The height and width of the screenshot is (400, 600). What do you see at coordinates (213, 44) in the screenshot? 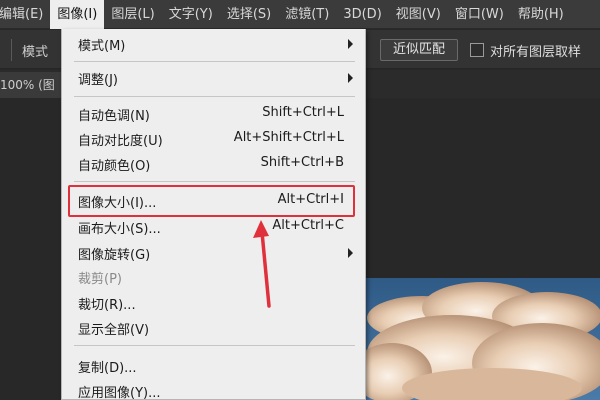
I see `menu-item-mode: 模式(M)` at bounding box center [213, 44].